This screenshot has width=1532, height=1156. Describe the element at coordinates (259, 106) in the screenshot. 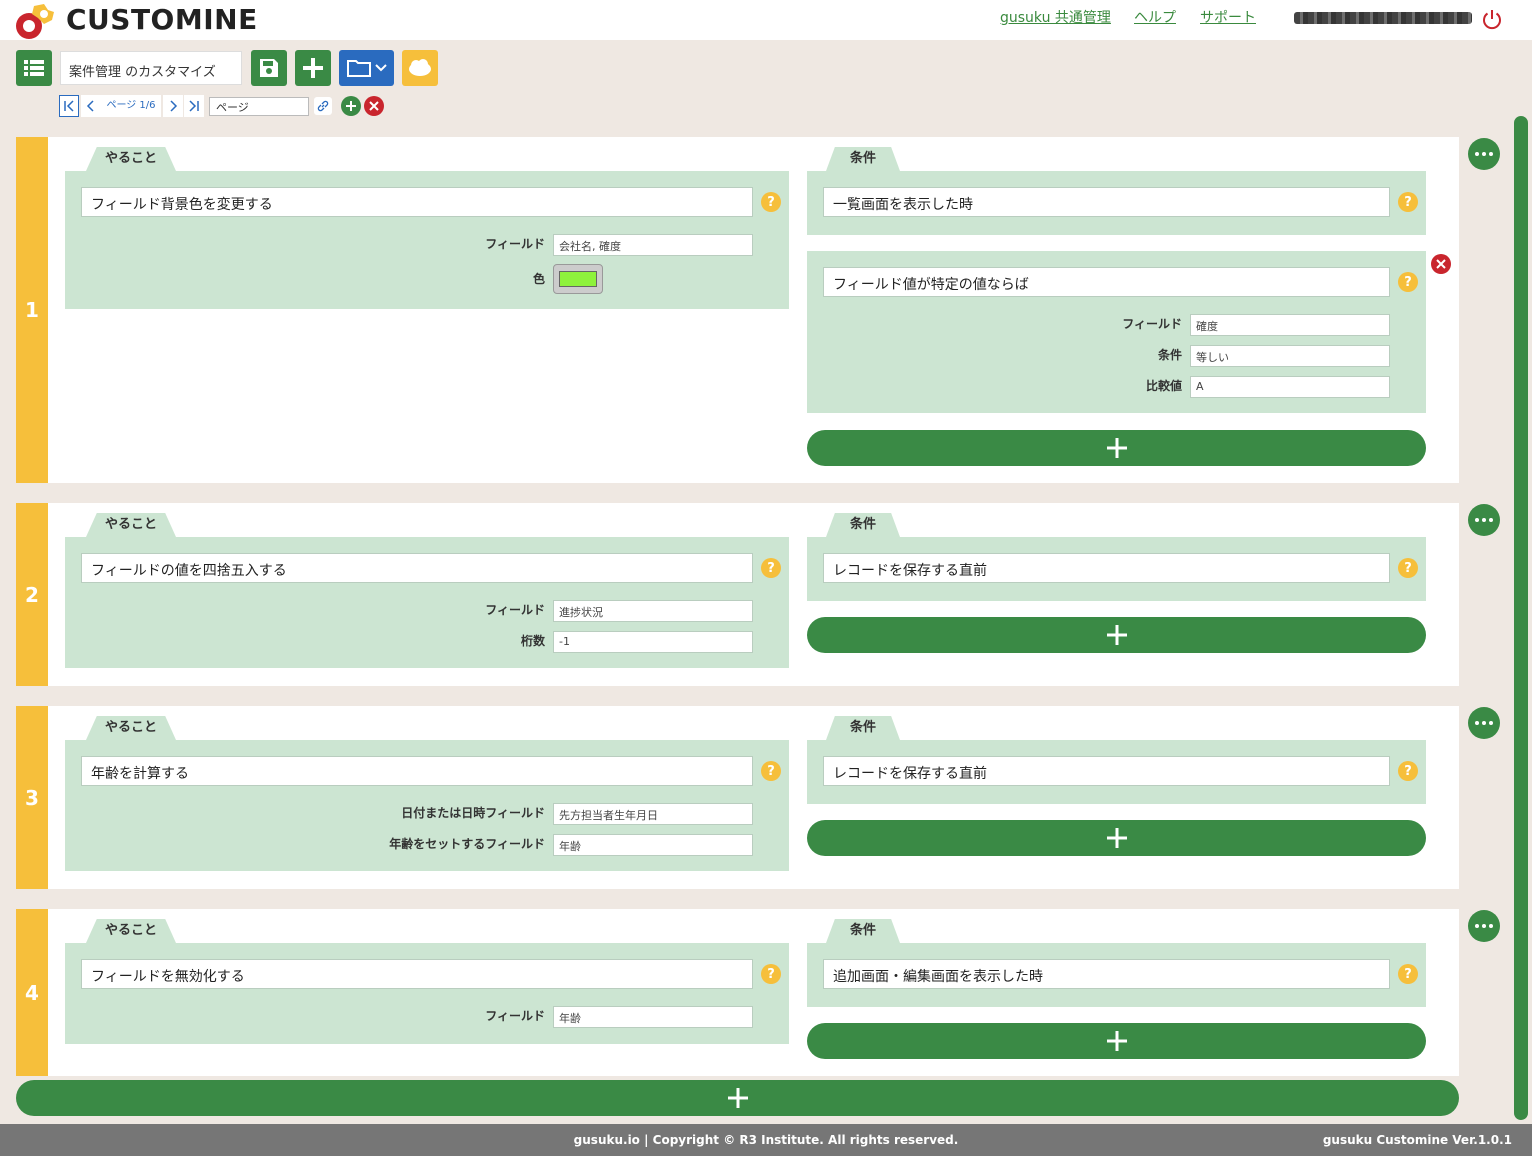

I see `page-name-input: ページ` at that location.